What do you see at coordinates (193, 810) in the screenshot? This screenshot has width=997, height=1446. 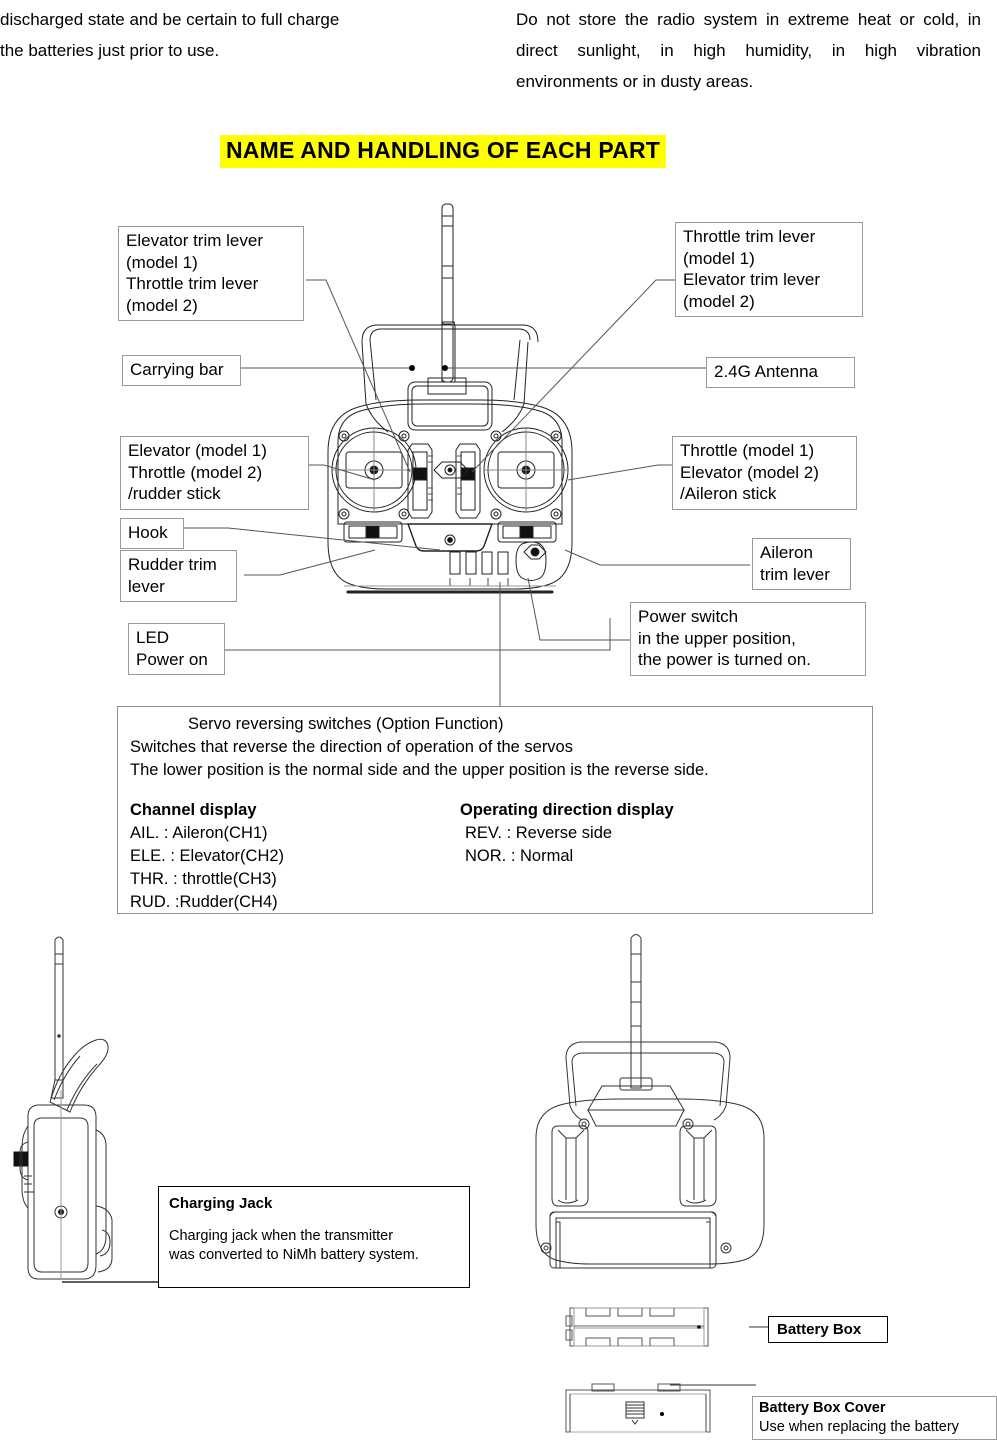 I see `channel-display-heading: Channel display` at bounding box center [193, 810].